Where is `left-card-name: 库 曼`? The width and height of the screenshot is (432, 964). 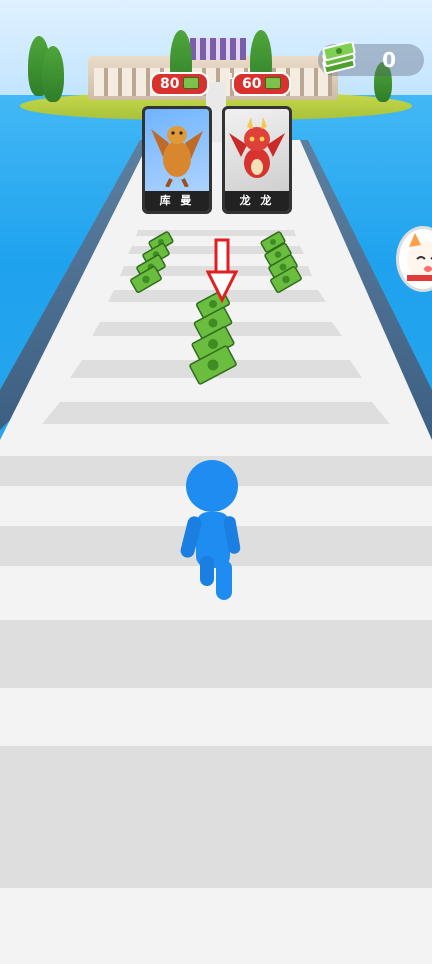
left-card-name: 库 曼 is located at coordinates (177, 201).